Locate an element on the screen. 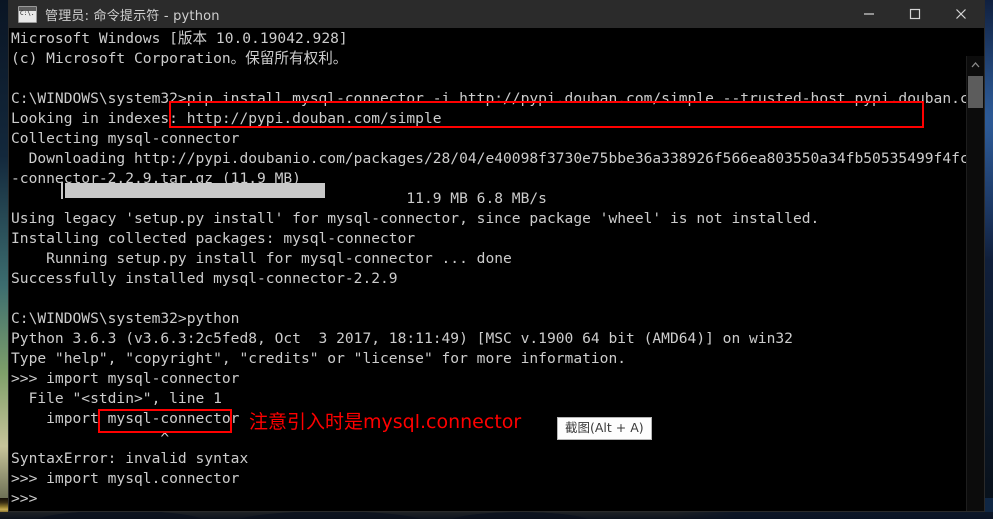 The image size is (993, 519). window-title: 管理员: 命令提示符 - python is located at coordinates (132, 16).